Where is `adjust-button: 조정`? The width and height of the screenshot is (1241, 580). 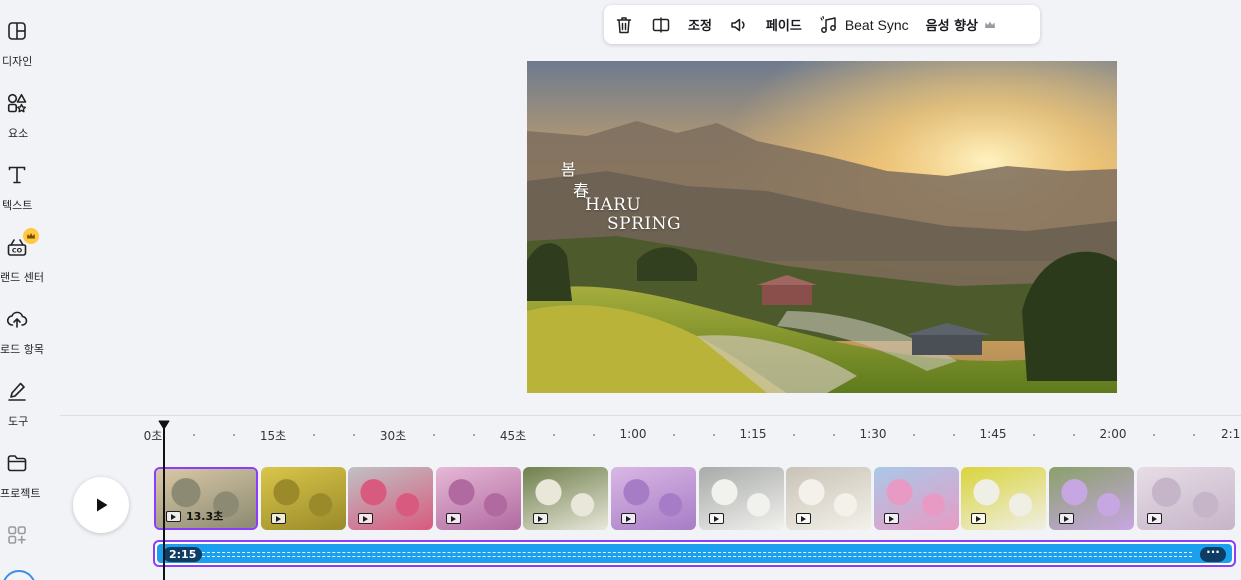 adjust-button: 조정 is located at coordinates (700, 24).